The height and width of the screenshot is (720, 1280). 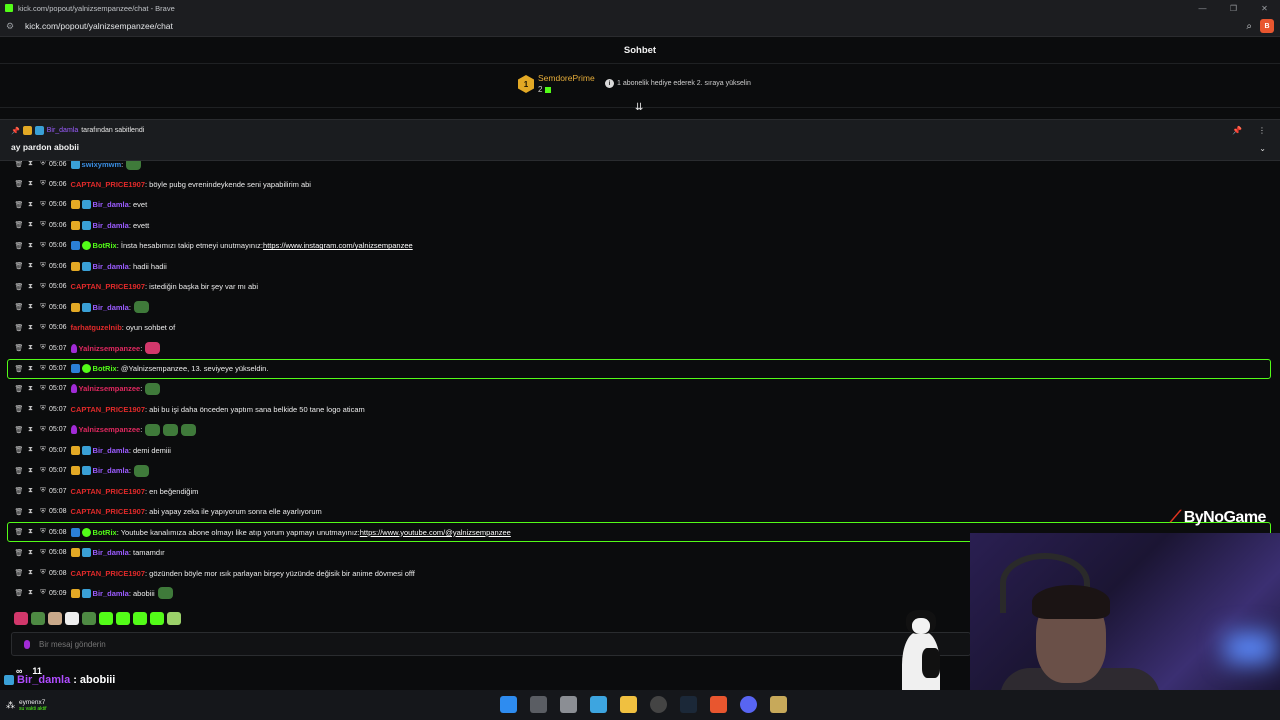 What do you see at coordinates (508, 704) in the screenshot?
I see `start-icon` at bounding box center [508, 704].